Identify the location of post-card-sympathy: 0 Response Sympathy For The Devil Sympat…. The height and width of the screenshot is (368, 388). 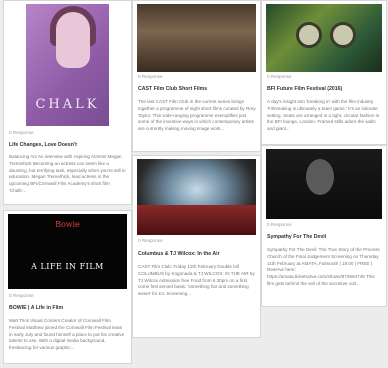
(324, 226).